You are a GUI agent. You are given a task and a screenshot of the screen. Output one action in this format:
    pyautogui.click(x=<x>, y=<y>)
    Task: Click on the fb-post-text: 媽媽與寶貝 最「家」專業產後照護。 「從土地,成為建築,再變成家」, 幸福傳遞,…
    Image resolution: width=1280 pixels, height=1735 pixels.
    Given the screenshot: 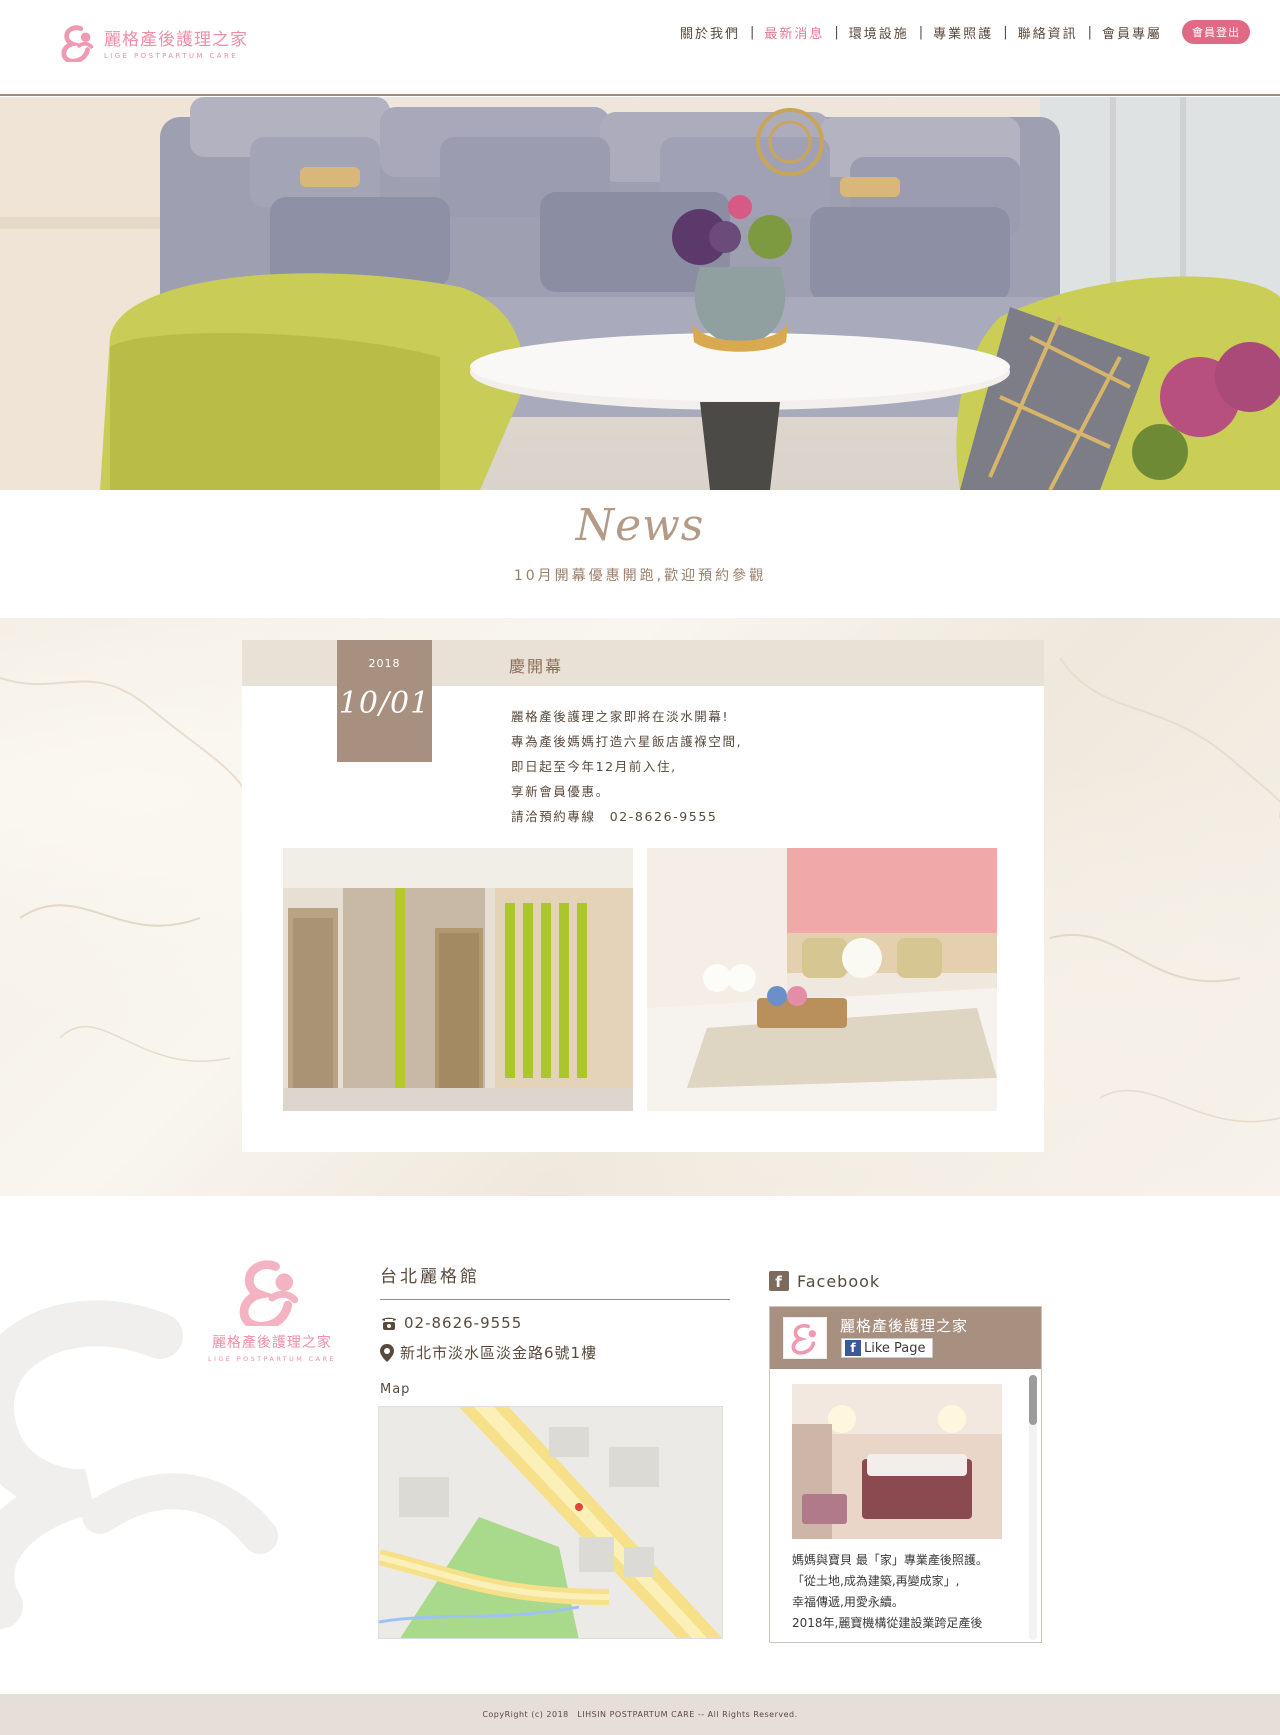 What is the action you would take?
    pyautogui.click(x=902, y=1592)
    